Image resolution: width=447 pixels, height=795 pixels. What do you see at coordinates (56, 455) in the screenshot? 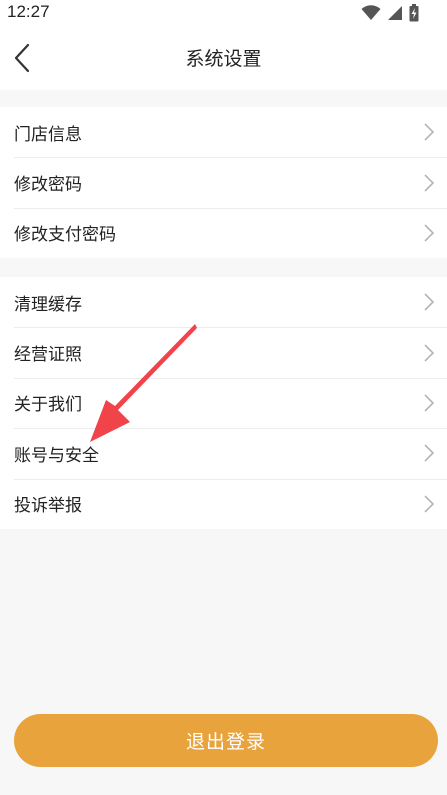
I see `menu-item-label: 账号与安全` at bounding box center [56, 455].